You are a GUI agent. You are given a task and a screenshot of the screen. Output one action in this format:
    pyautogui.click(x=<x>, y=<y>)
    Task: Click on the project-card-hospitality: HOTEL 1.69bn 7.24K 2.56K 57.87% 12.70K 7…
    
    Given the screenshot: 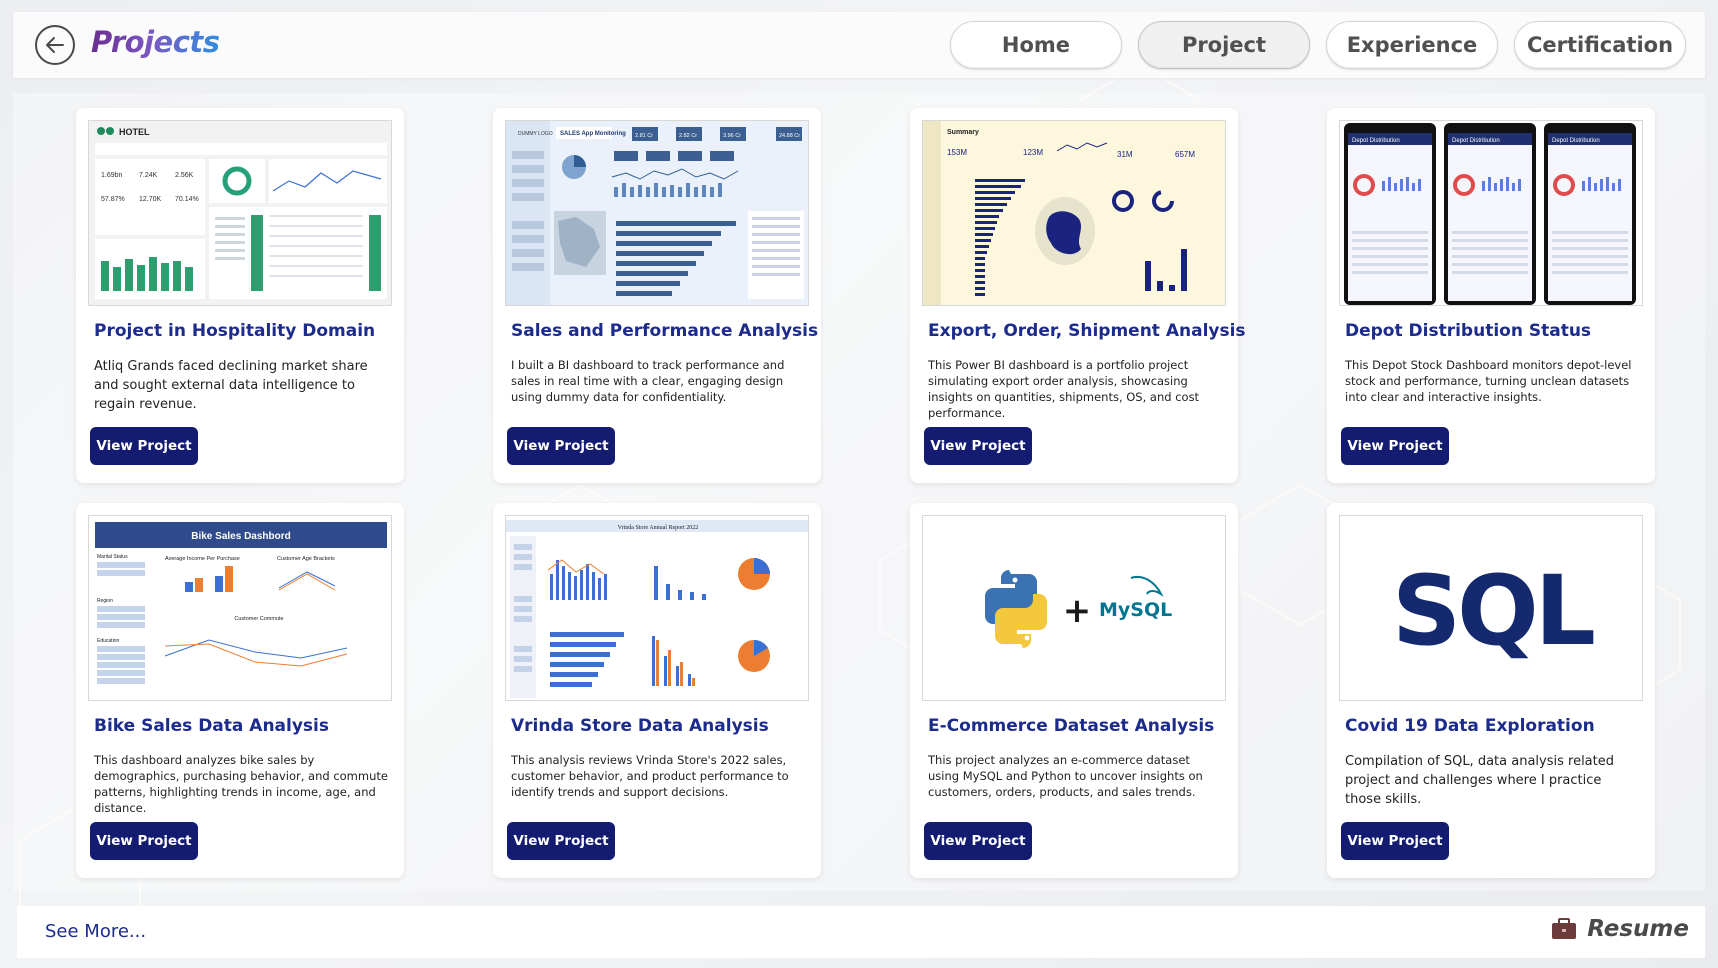 What is the action you would take?
    pyautogui.click(x=240, y=295)
    